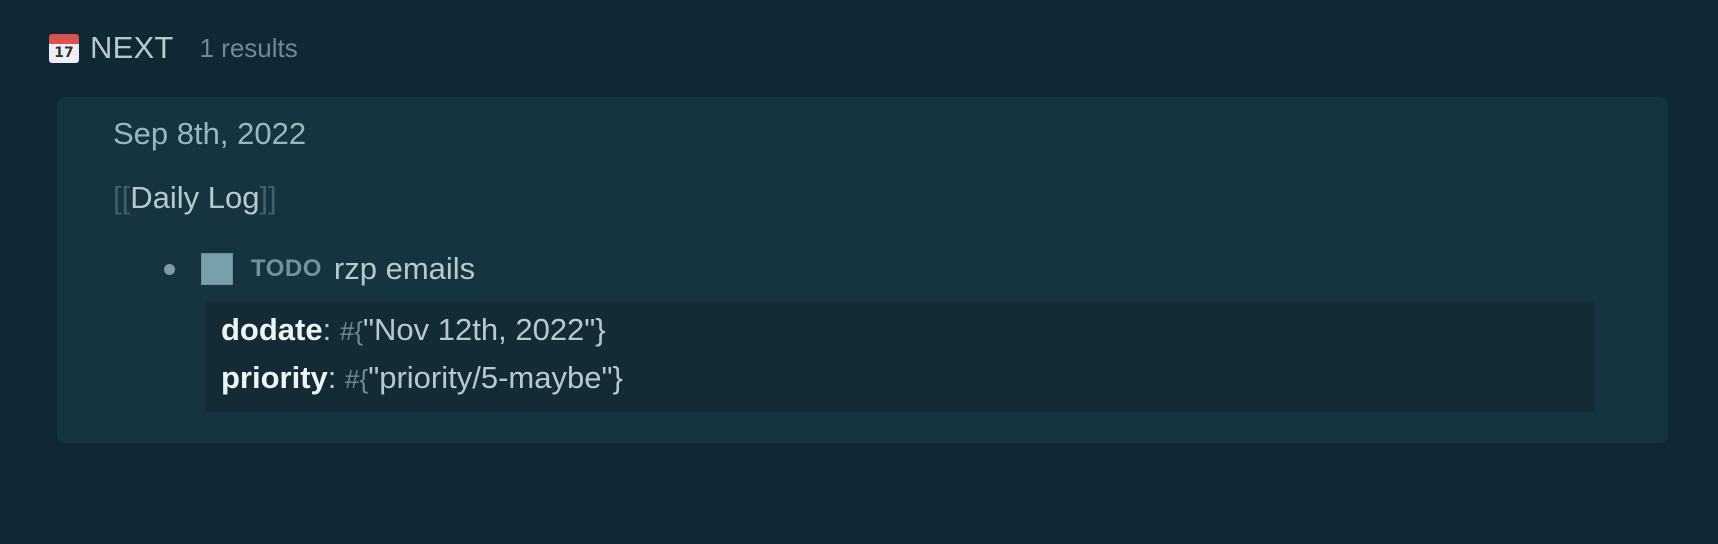  What do you see at coordinates (131, 48) in the screenshot?
I see `query-title: NEXT` at bounding box center [131, 48].